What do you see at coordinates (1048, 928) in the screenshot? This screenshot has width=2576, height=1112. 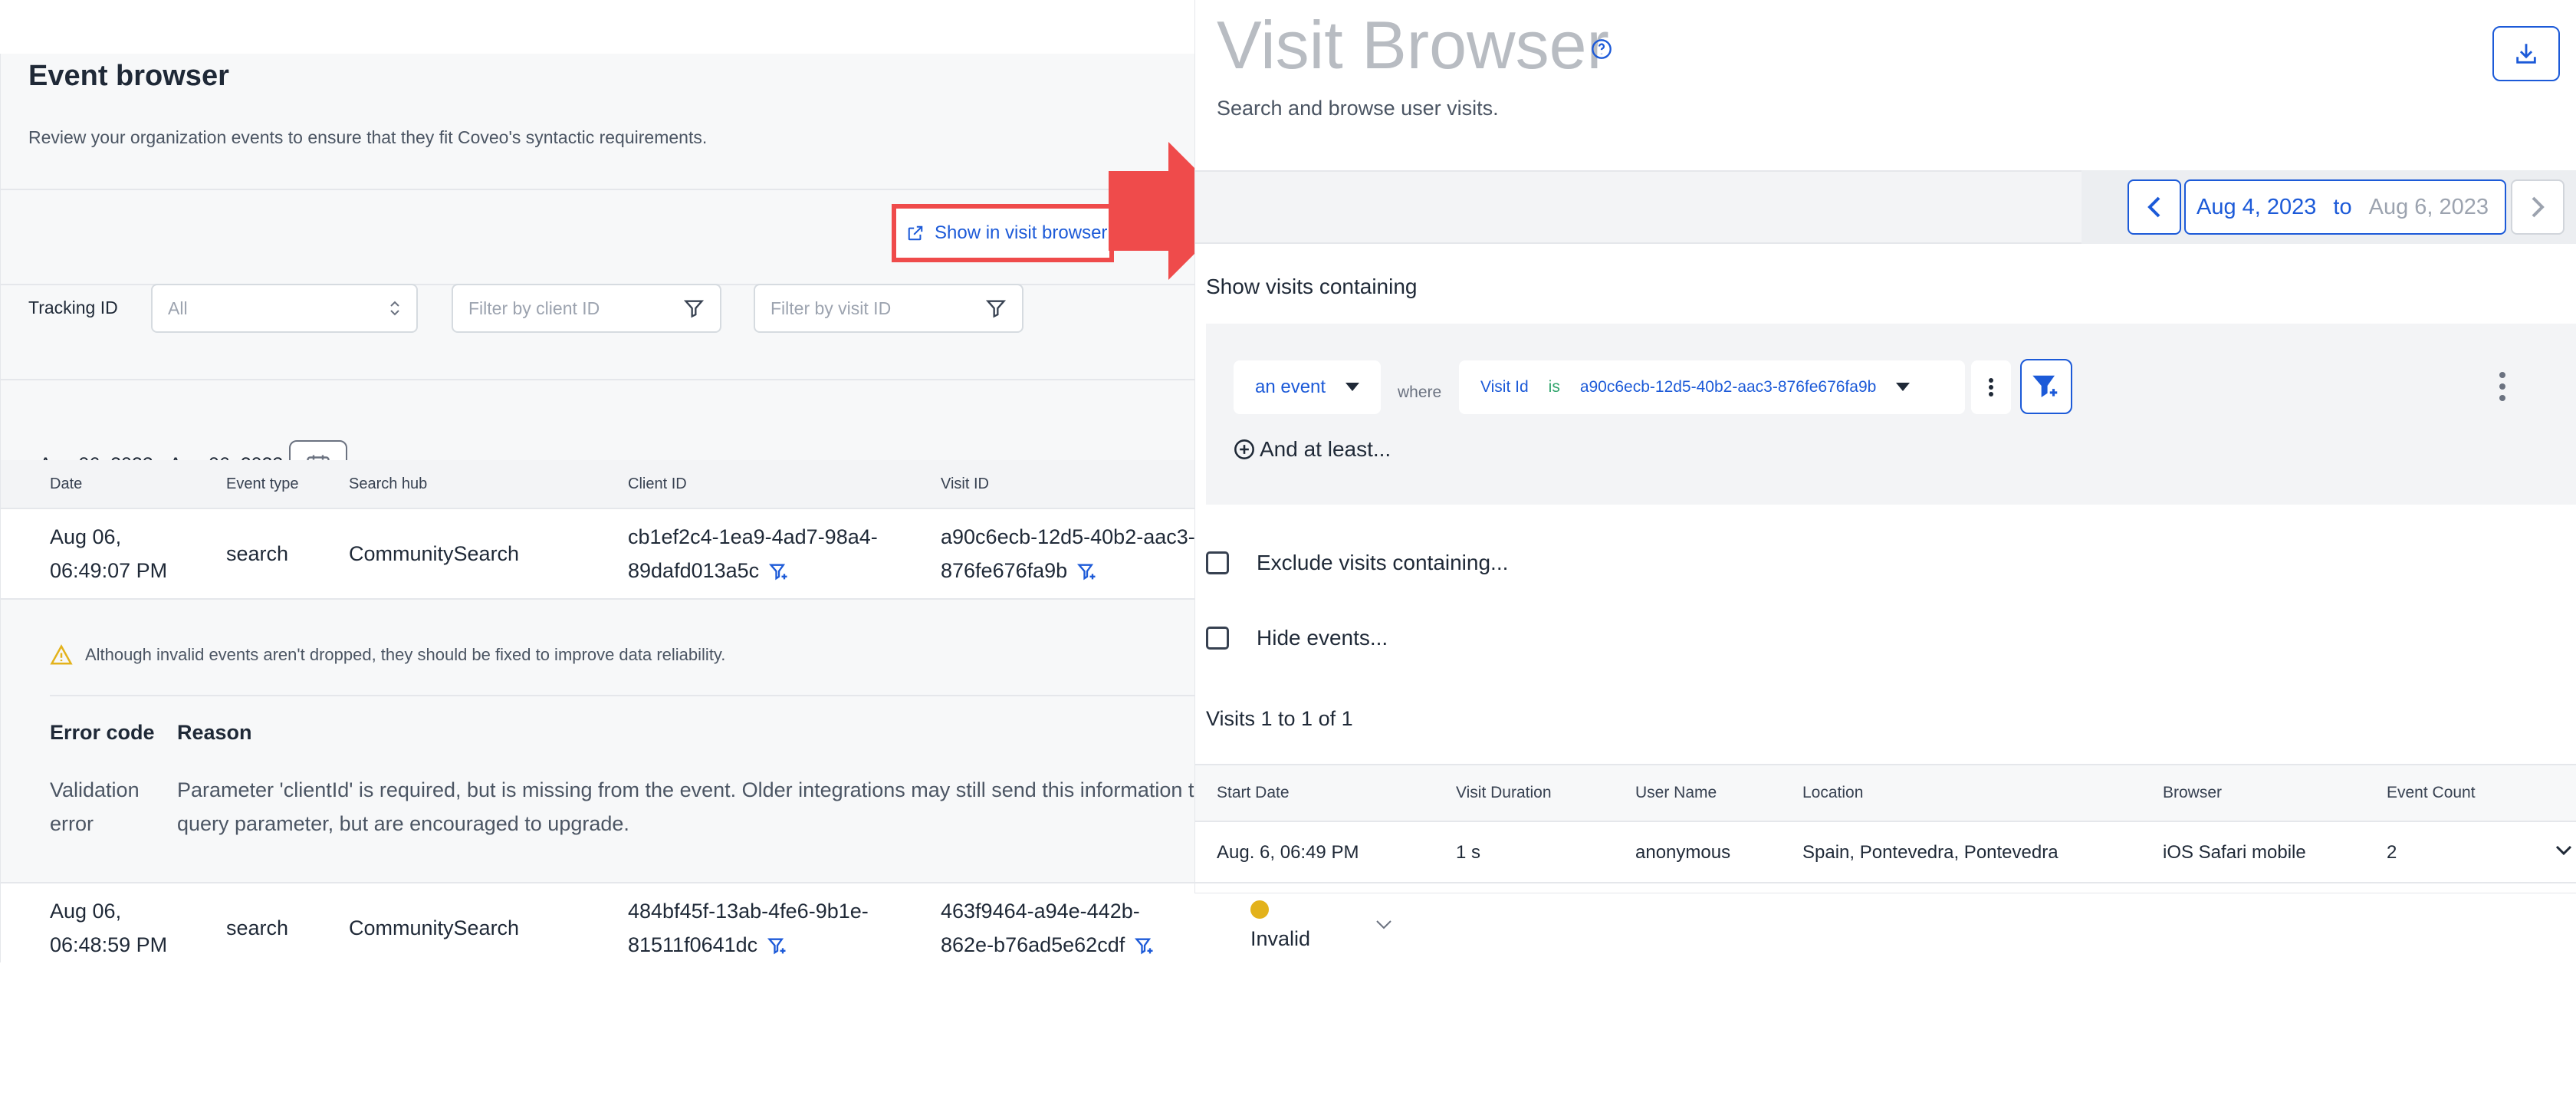 I see `row-visit-id: 463f9464-a94e-442b- 862e-b76ad5e62cdf` at bounding box center [1048, 928].